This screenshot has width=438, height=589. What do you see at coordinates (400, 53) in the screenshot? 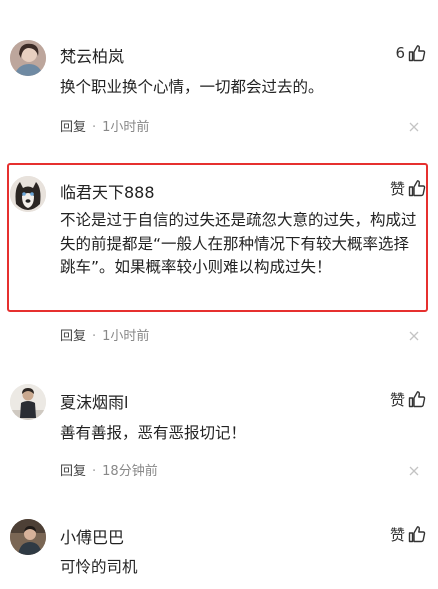
I see `like-count: 6` at bounding box center [400, 53].